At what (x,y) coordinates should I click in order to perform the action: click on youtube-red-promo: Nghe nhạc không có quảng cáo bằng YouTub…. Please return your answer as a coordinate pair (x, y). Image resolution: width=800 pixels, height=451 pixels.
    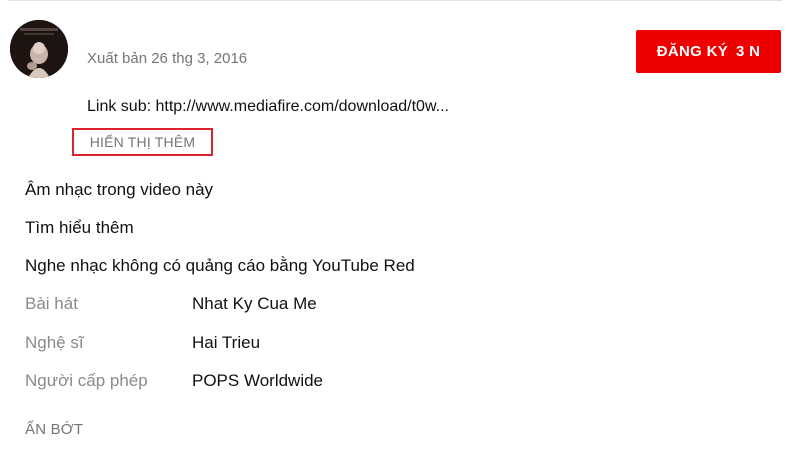
    Looking at the image, I should click on (220, 266).